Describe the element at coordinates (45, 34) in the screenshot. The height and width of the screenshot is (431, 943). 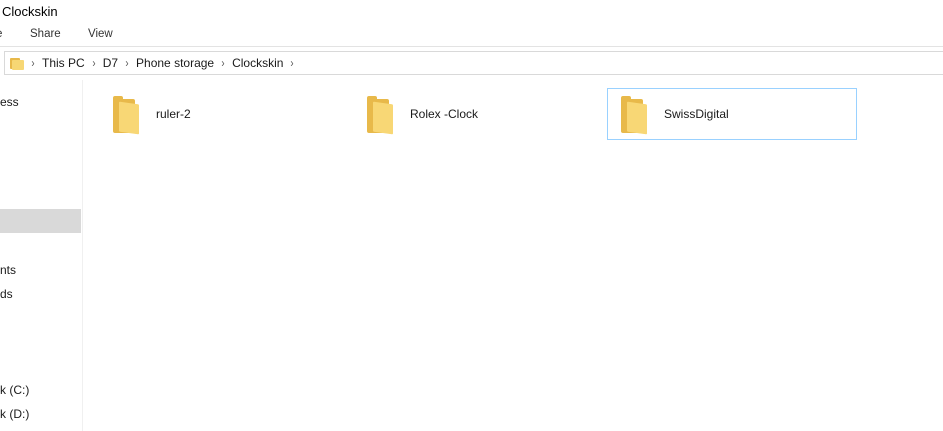
I see `tab-share: Share` at that location.